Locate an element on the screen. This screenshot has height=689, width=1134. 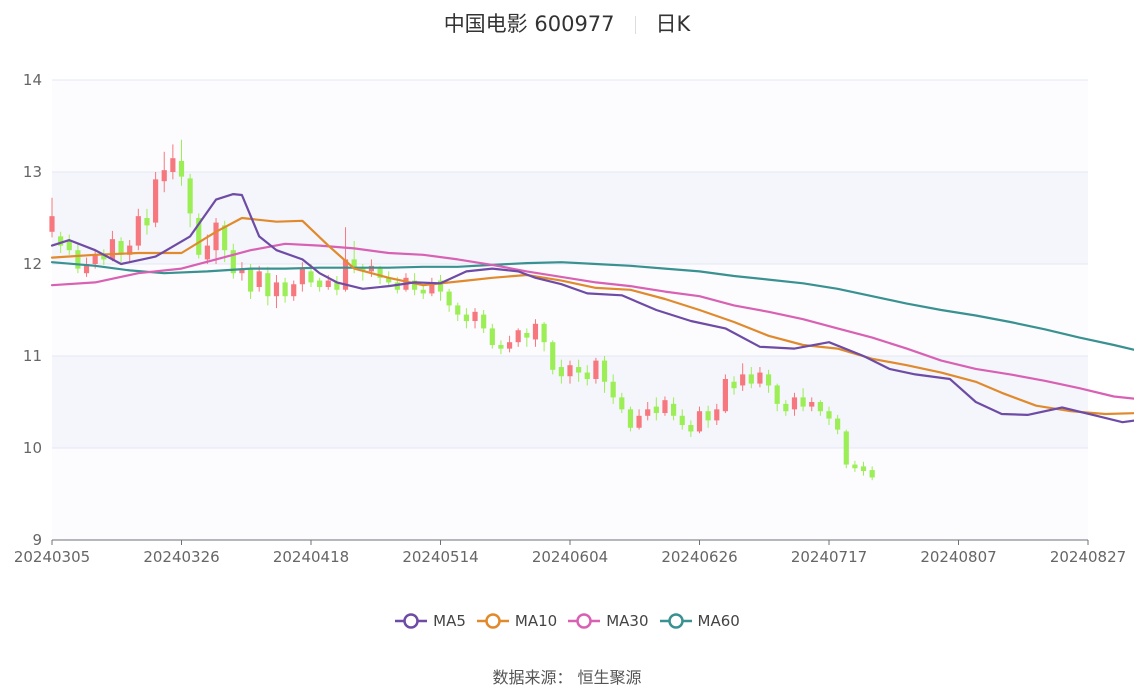
y-tick-label: 10 is located at coordinates (32, 448).